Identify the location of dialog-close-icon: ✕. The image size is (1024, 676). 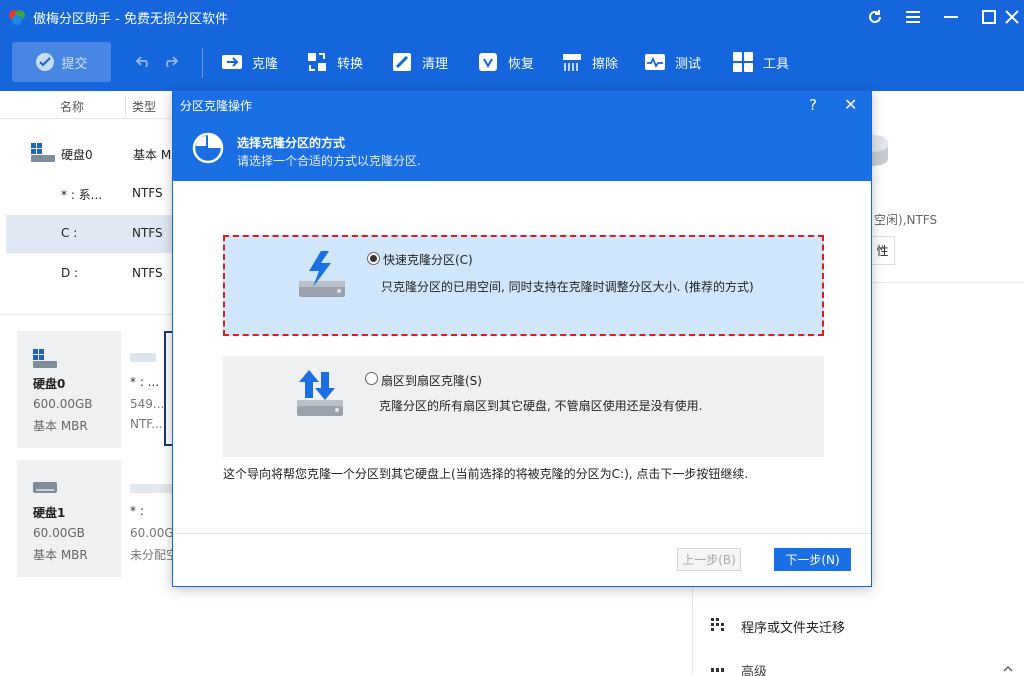
(850, 104).